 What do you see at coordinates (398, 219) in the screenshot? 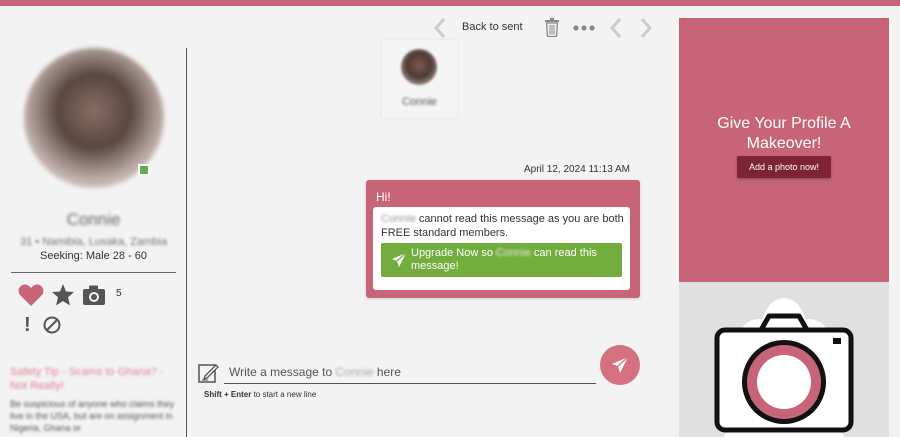
I see `notice-recipient-name: Connie` at bounding box center [398, 219].